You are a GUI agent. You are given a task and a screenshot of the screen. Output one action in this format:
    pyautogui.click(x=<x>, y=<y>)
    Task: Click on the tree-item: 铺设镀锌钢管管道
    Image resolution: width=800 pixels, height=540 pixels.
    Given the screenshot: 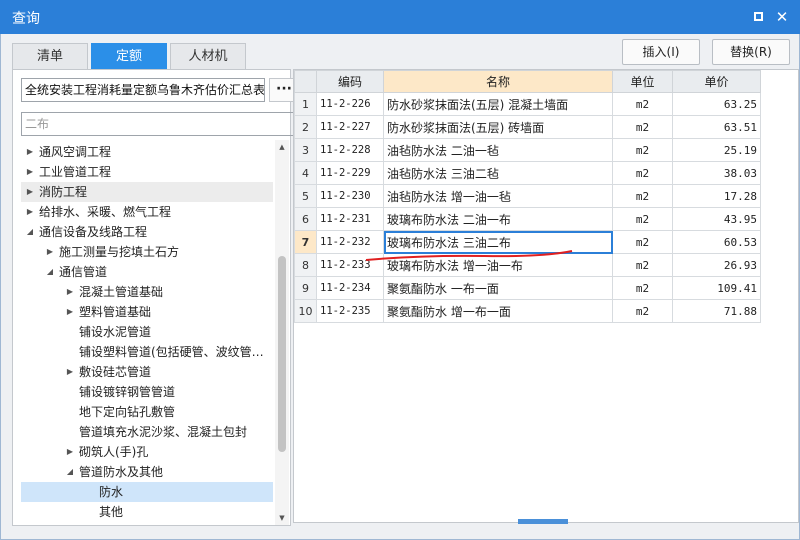 What is the action you would take?
    pyautogui.click(x=147, y=392)
    